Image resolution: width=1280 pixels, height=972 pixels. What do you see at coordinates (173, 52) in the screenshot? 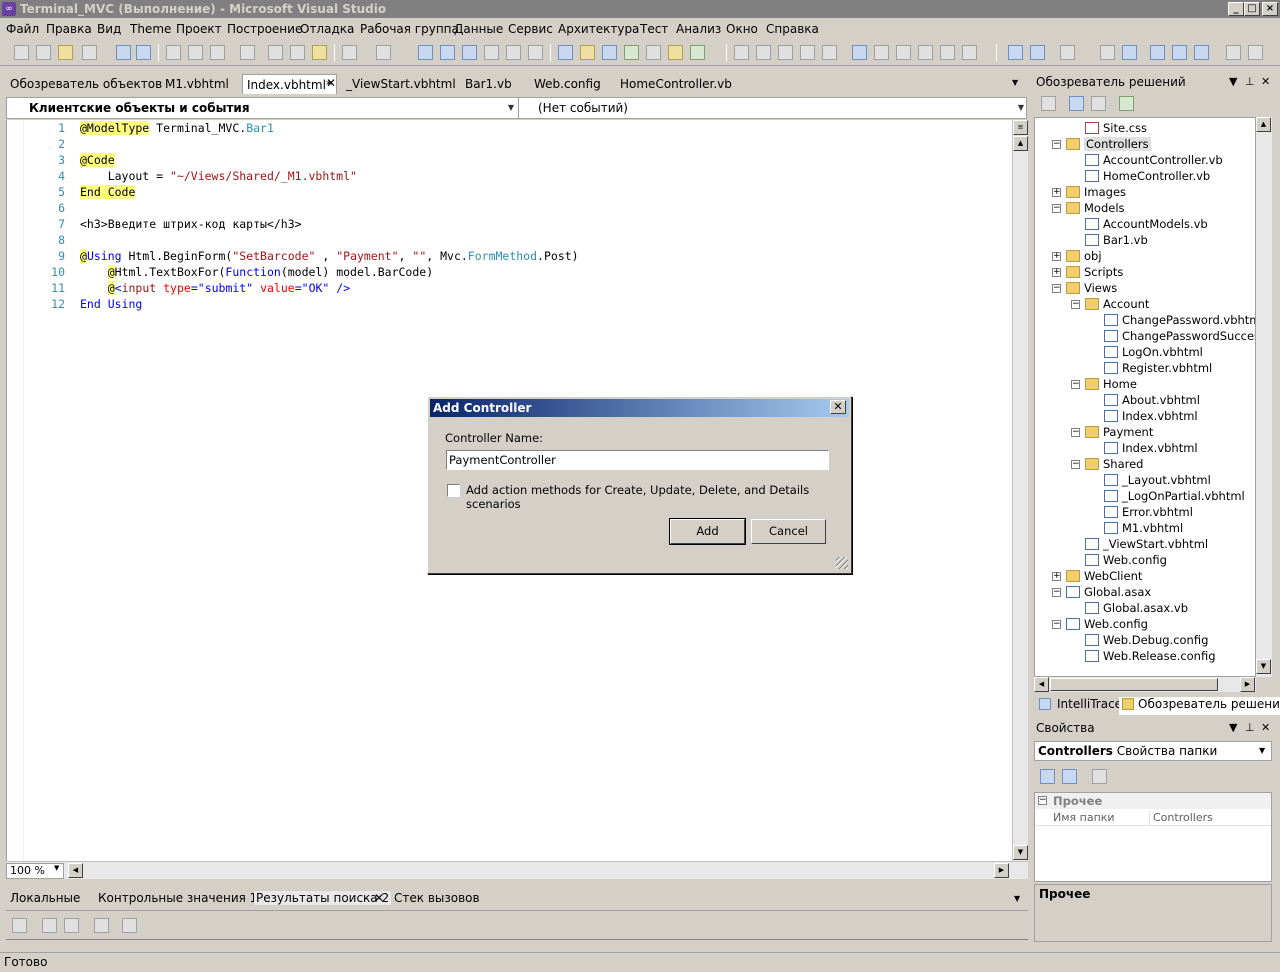
I see `cut-icon` at bounding box center [173, 52].